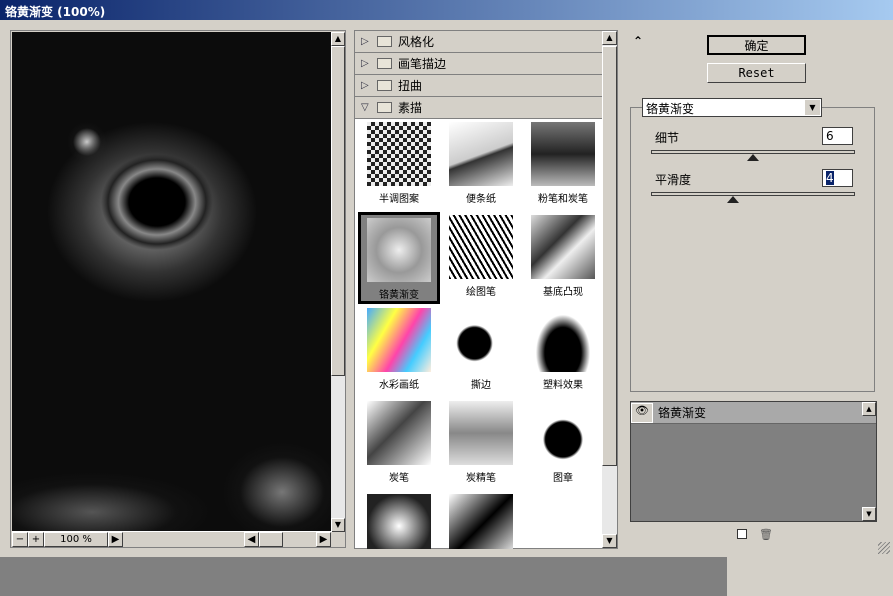 This screenshot has width=893, height=596. Describe the element at coordinates (742, 534) in the screenshot. I see `new-effect-layer-icon` at that location.